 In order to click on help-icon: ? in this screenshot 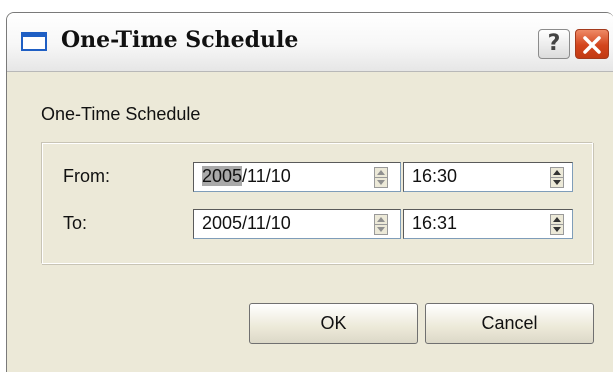, I will do `click(554, 43)`.